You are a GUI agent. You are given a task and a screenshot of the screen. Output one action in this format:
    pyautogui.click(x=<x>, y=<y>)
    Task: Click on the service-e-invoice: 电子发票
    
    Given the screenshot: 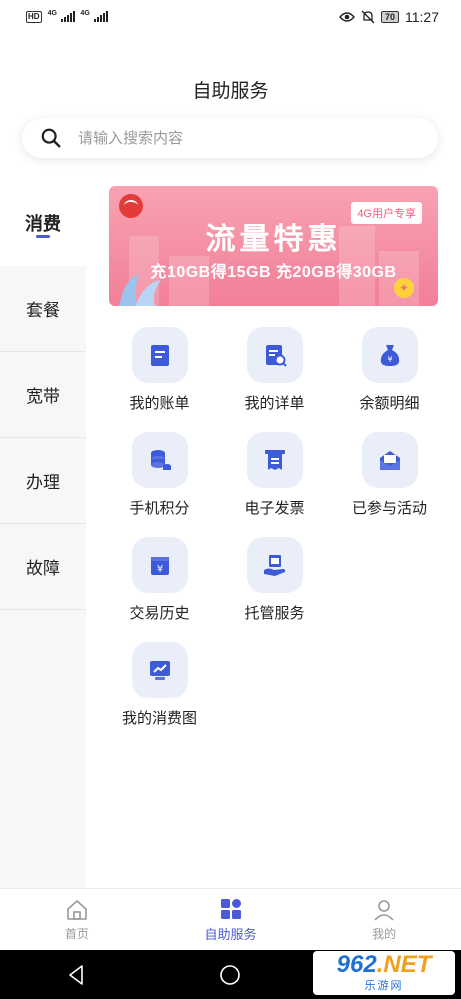 What is the action you would take?
    pyautogui.click(x=274, y=482)
    